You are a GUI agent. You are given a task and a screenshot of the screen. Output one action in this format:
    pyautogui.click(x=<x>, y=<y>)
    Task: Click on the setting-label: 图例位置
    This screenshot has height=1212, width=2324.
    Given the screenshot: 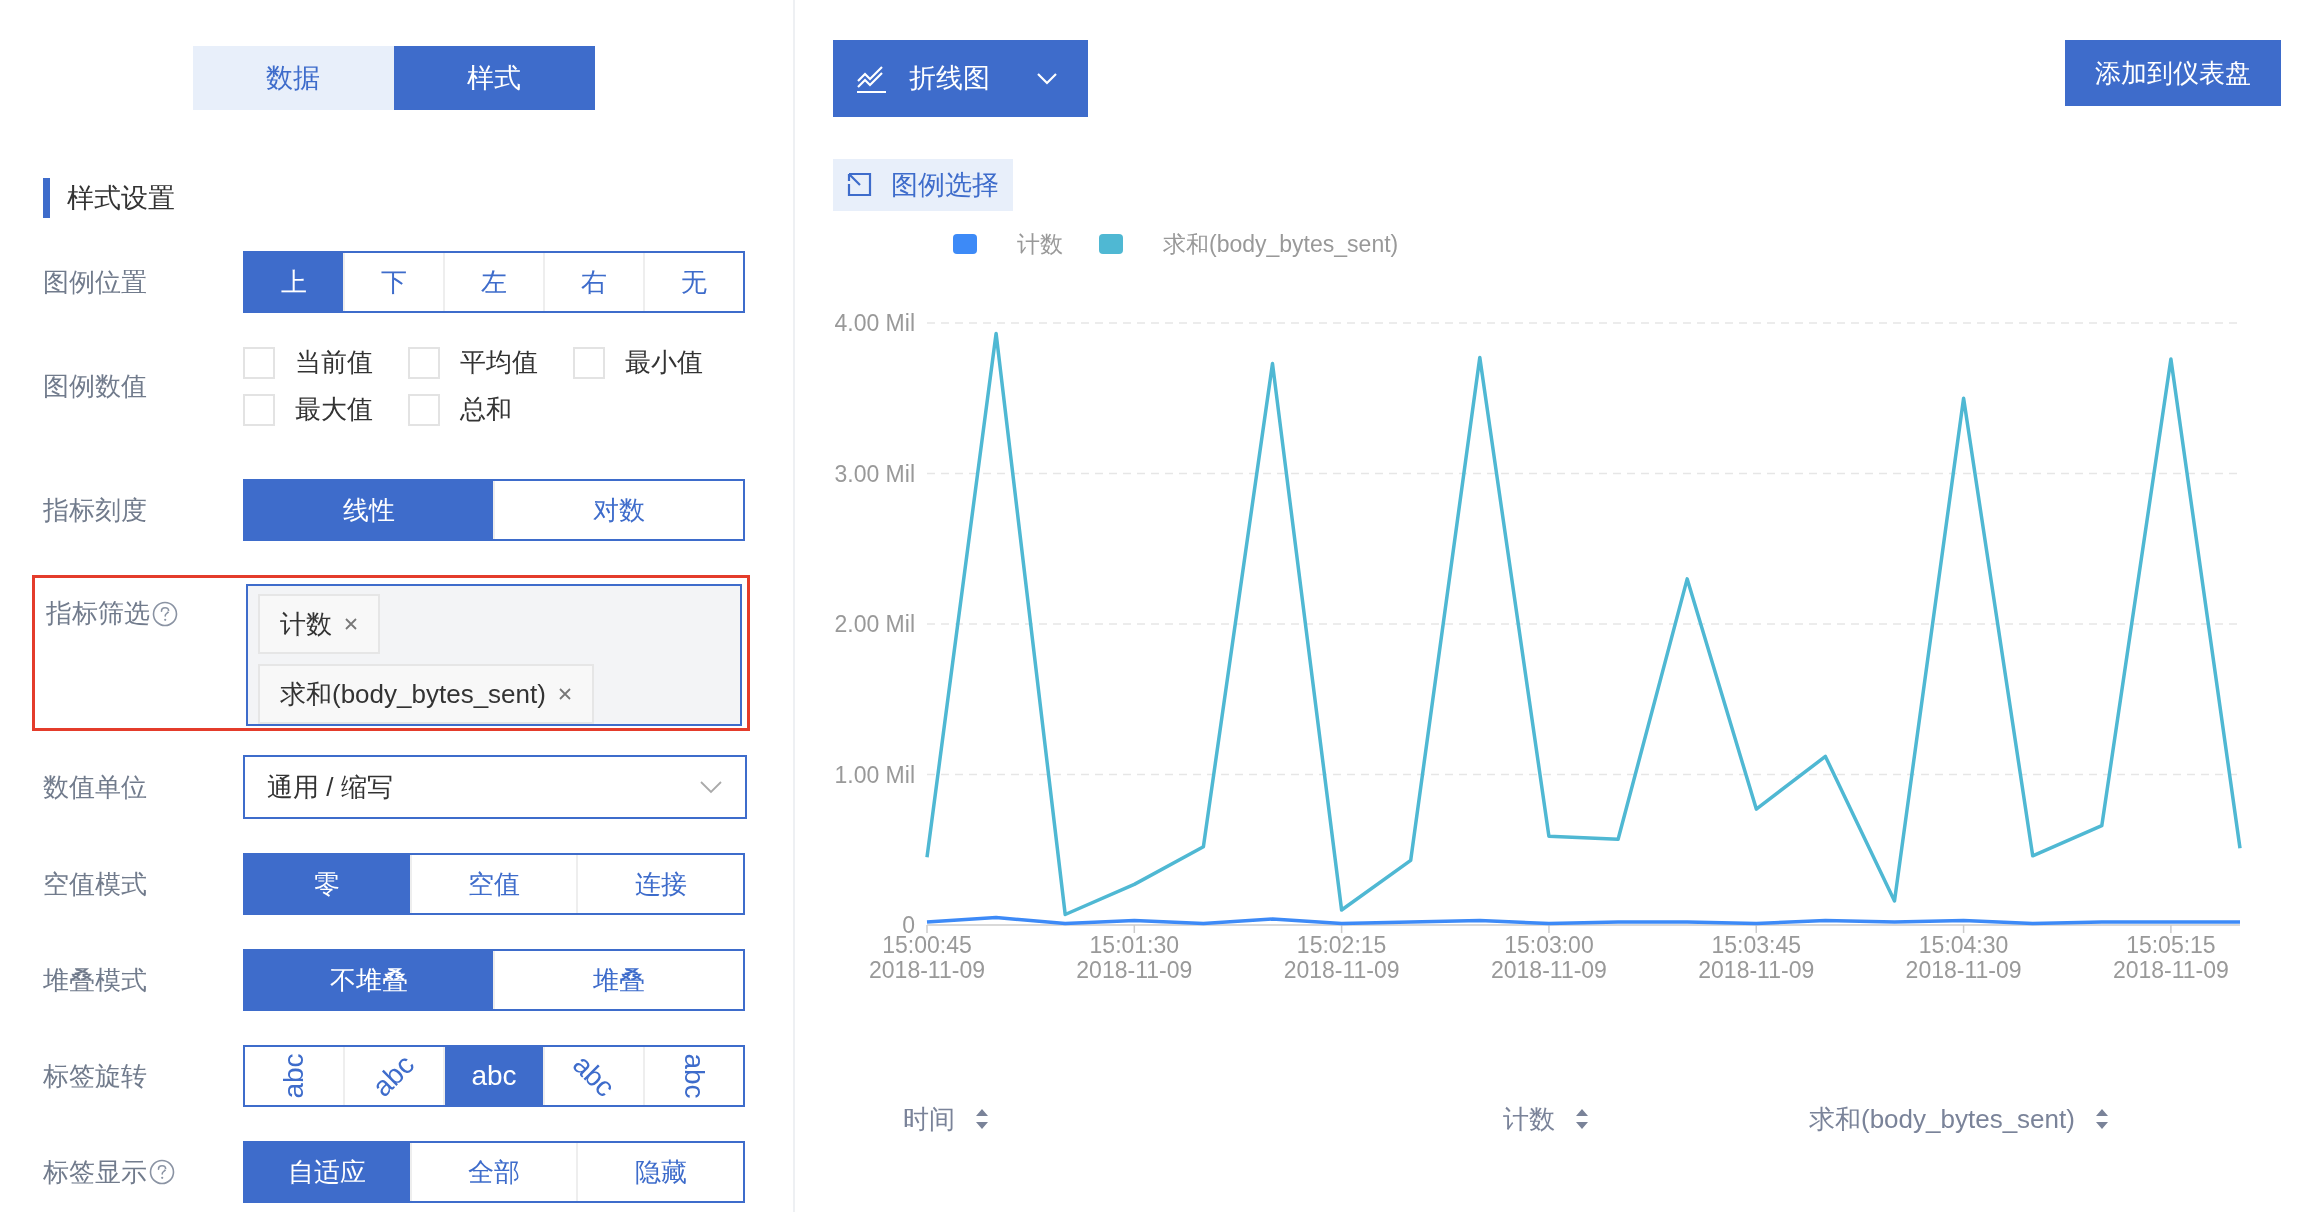 What is the action you would take?
    pyautogui.click(x=95, y=282)
    